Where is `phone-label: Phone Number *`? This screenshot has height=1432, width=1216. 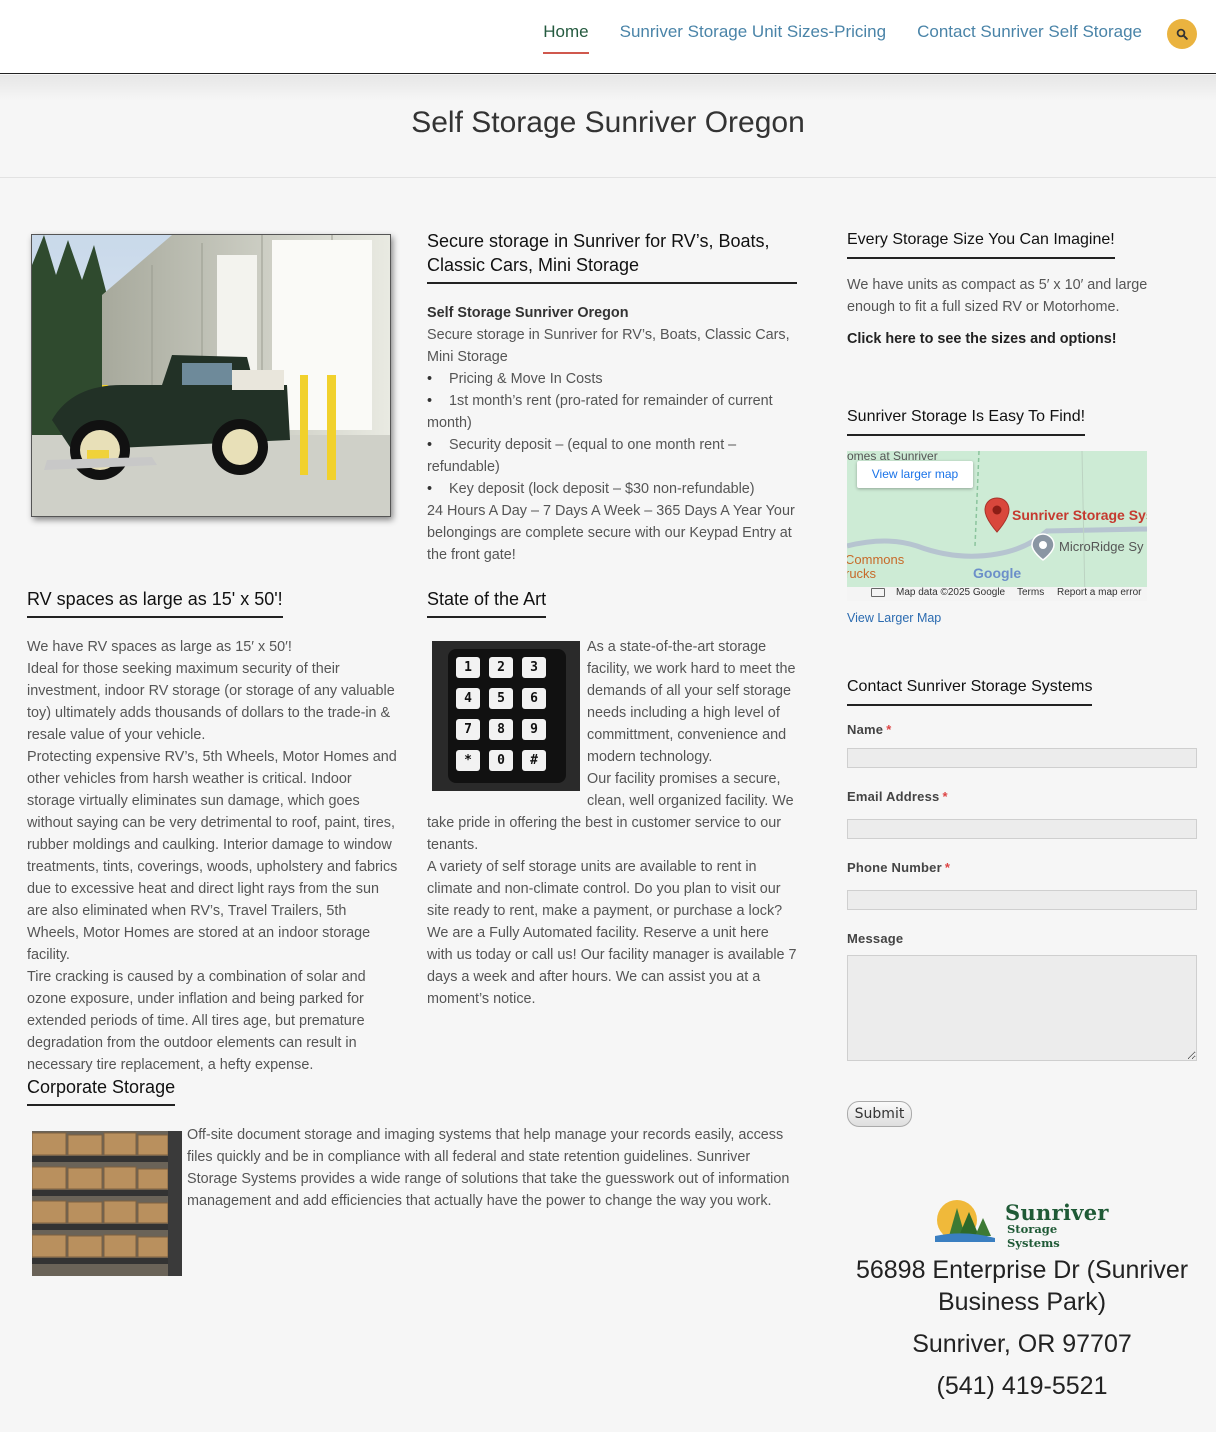 phone-label: Phone Number * is located at coordinates (898, 867).